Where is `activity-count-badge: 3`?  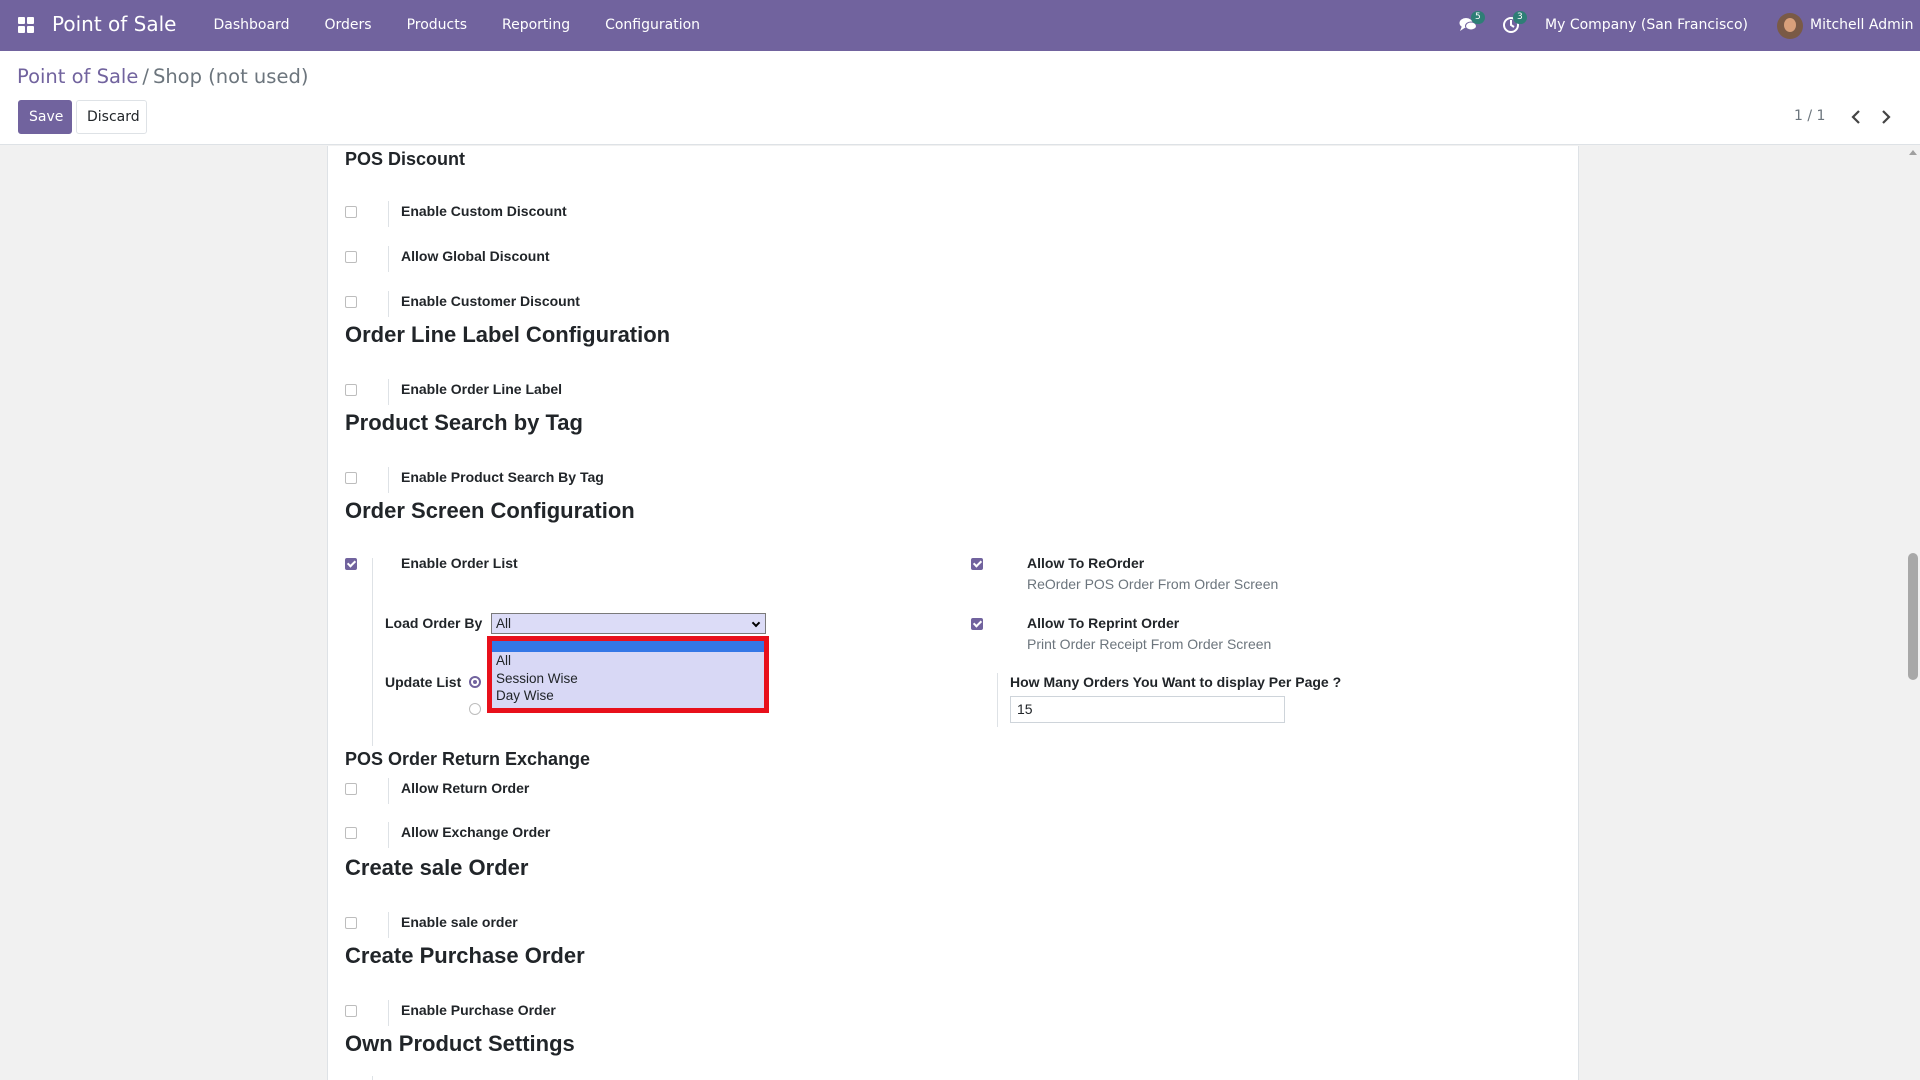
activity-count-badge: 3 is located at coordinates (1520, 17).